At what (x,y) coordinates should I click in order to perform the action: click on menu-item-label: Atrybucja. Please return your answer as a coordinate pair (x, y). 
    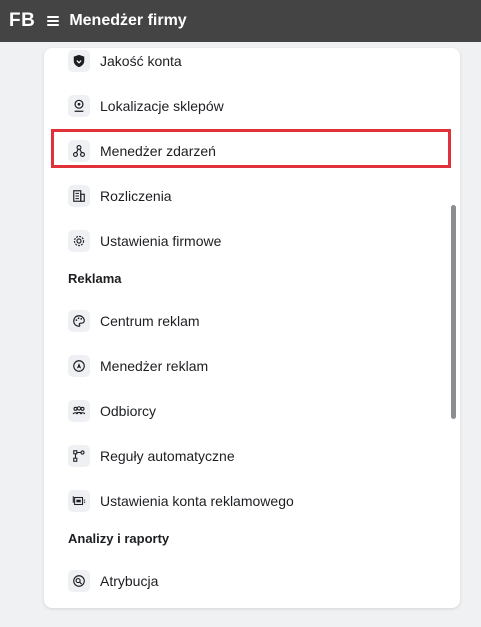
    Looking at the image, I should click on (129, 581).